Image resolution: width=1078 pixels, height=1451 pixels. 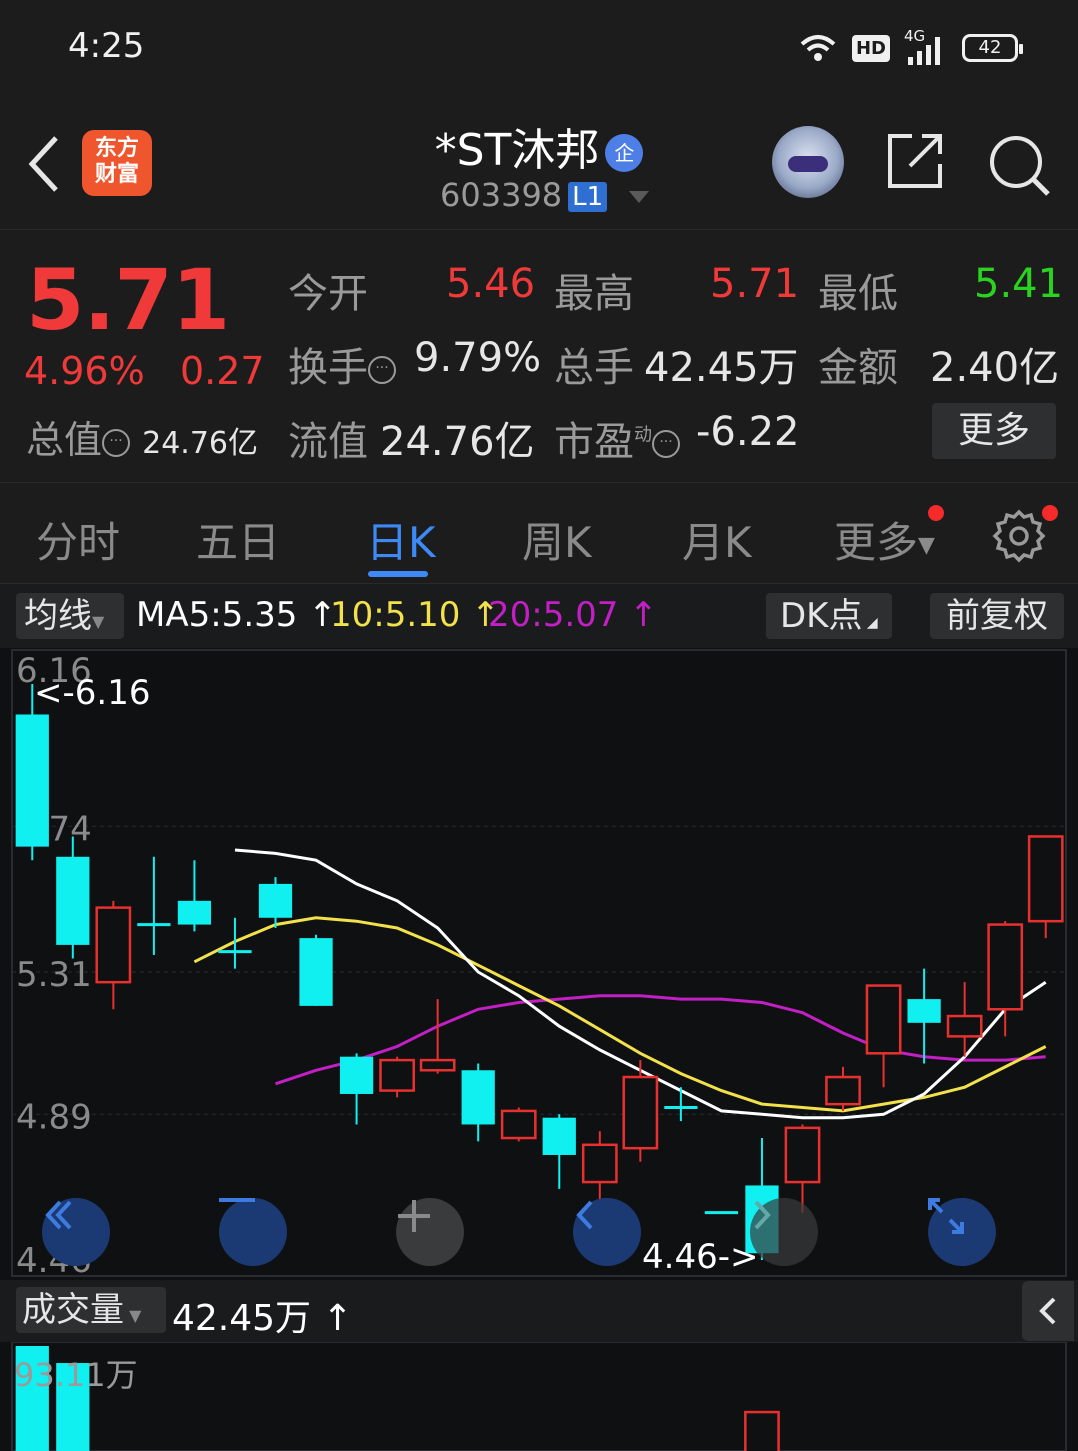 I want to click on dropdown-triangle-icon, so click(x=639, y=197).